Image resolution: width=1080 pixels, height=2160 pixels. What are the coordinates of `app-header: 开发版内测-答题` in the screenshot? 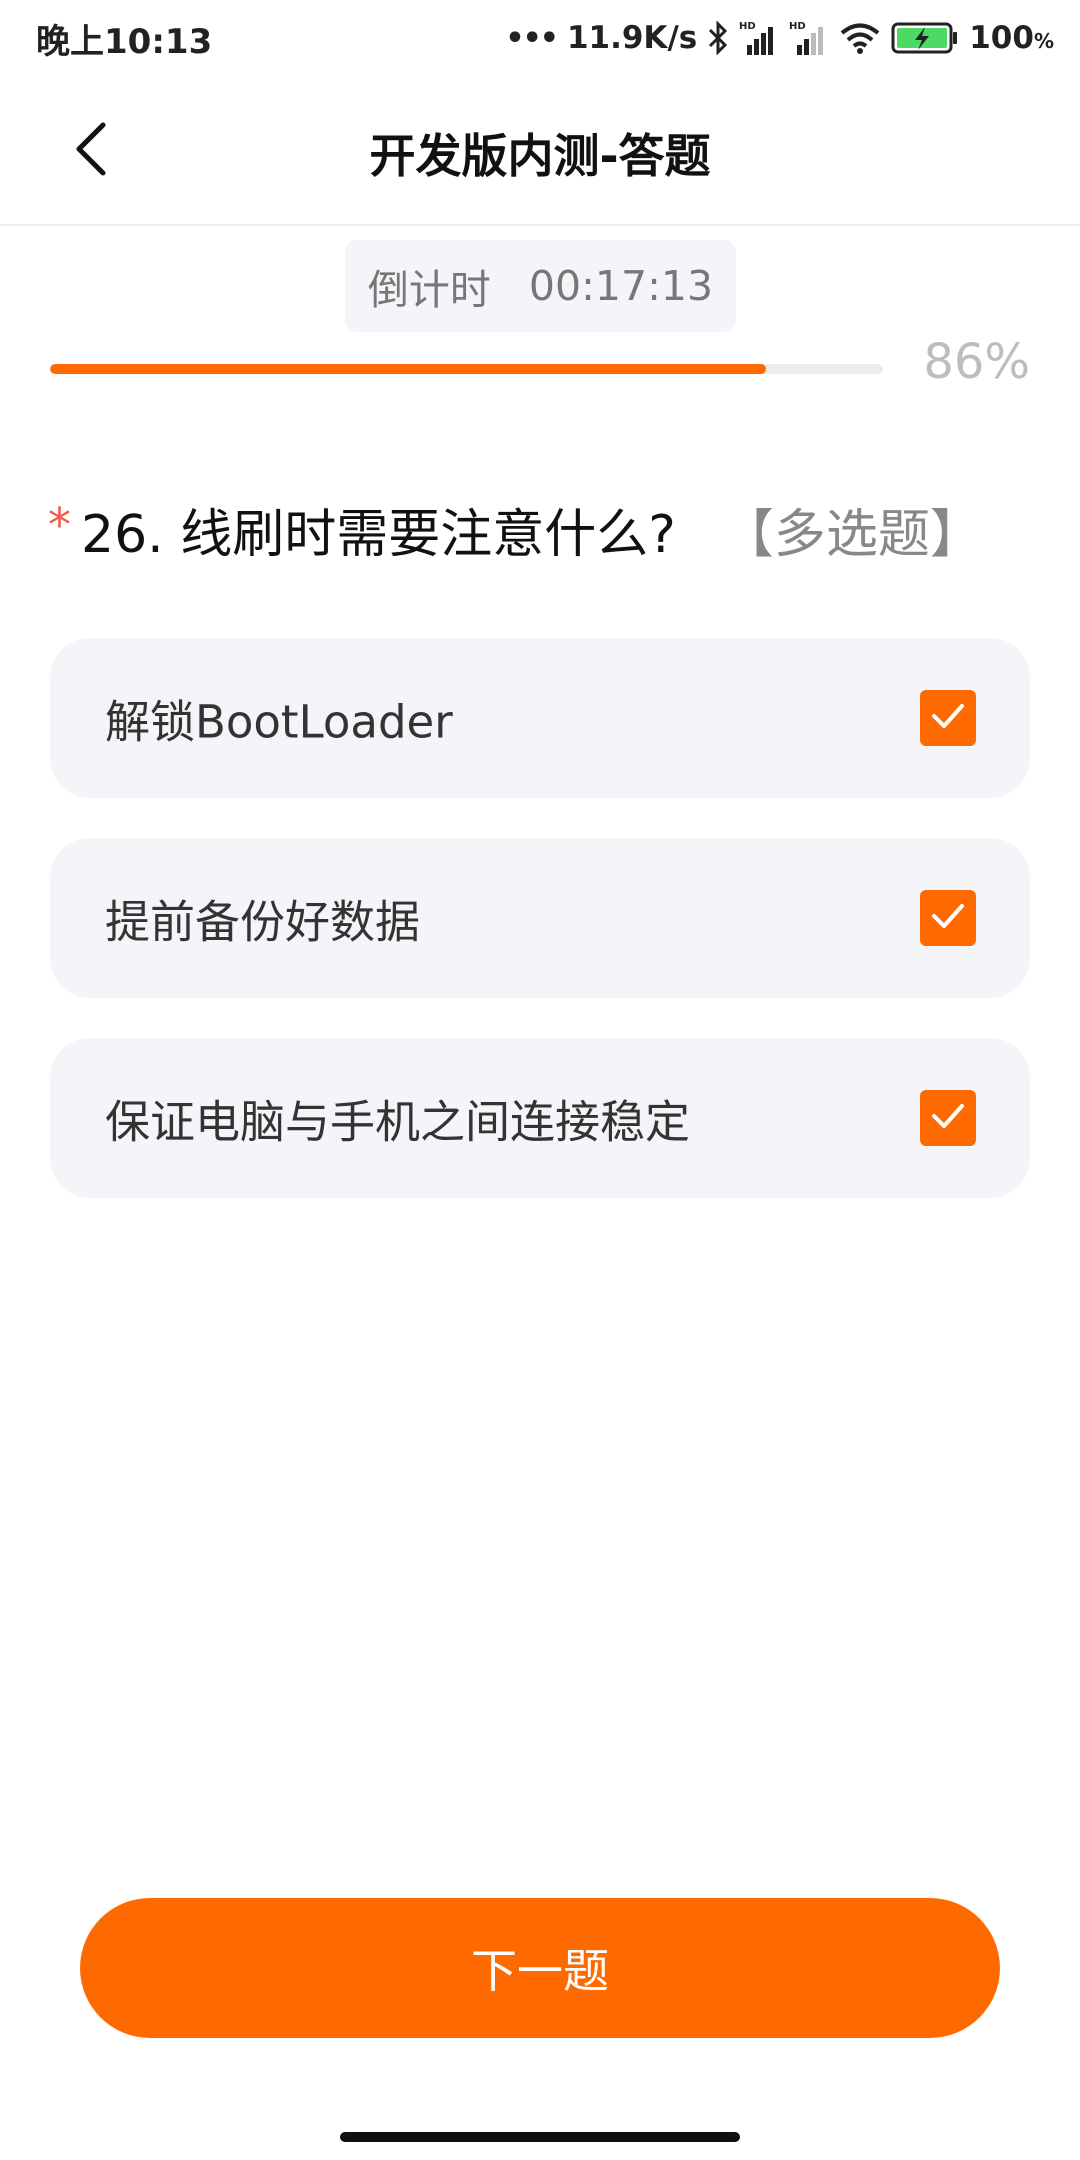 It's located at (540, 151).